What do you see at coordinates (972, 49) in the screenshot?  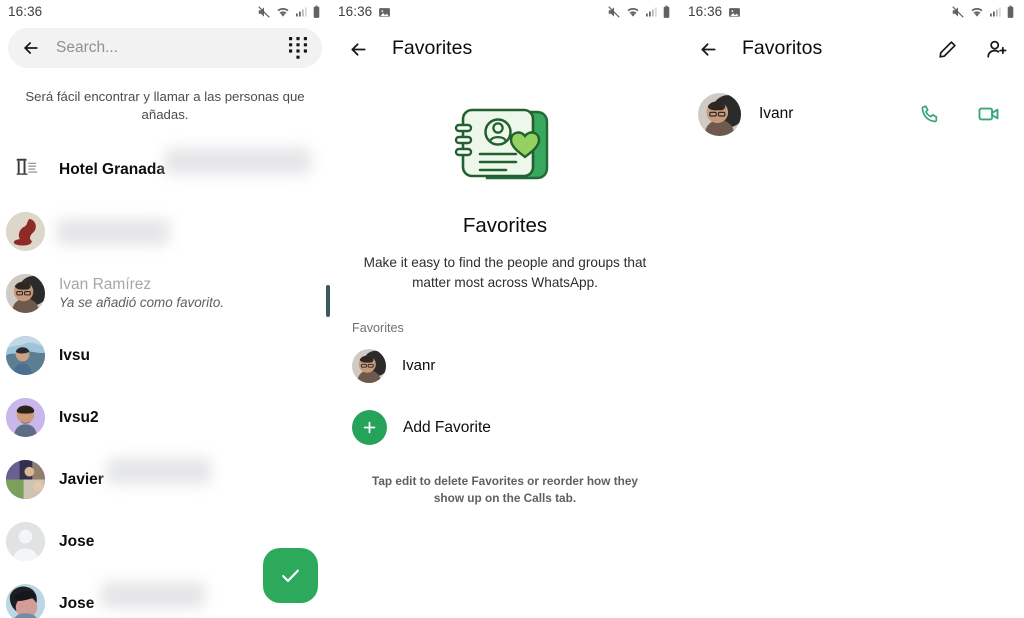 I see `app-bar-actions` at bounding box center [972, 49].